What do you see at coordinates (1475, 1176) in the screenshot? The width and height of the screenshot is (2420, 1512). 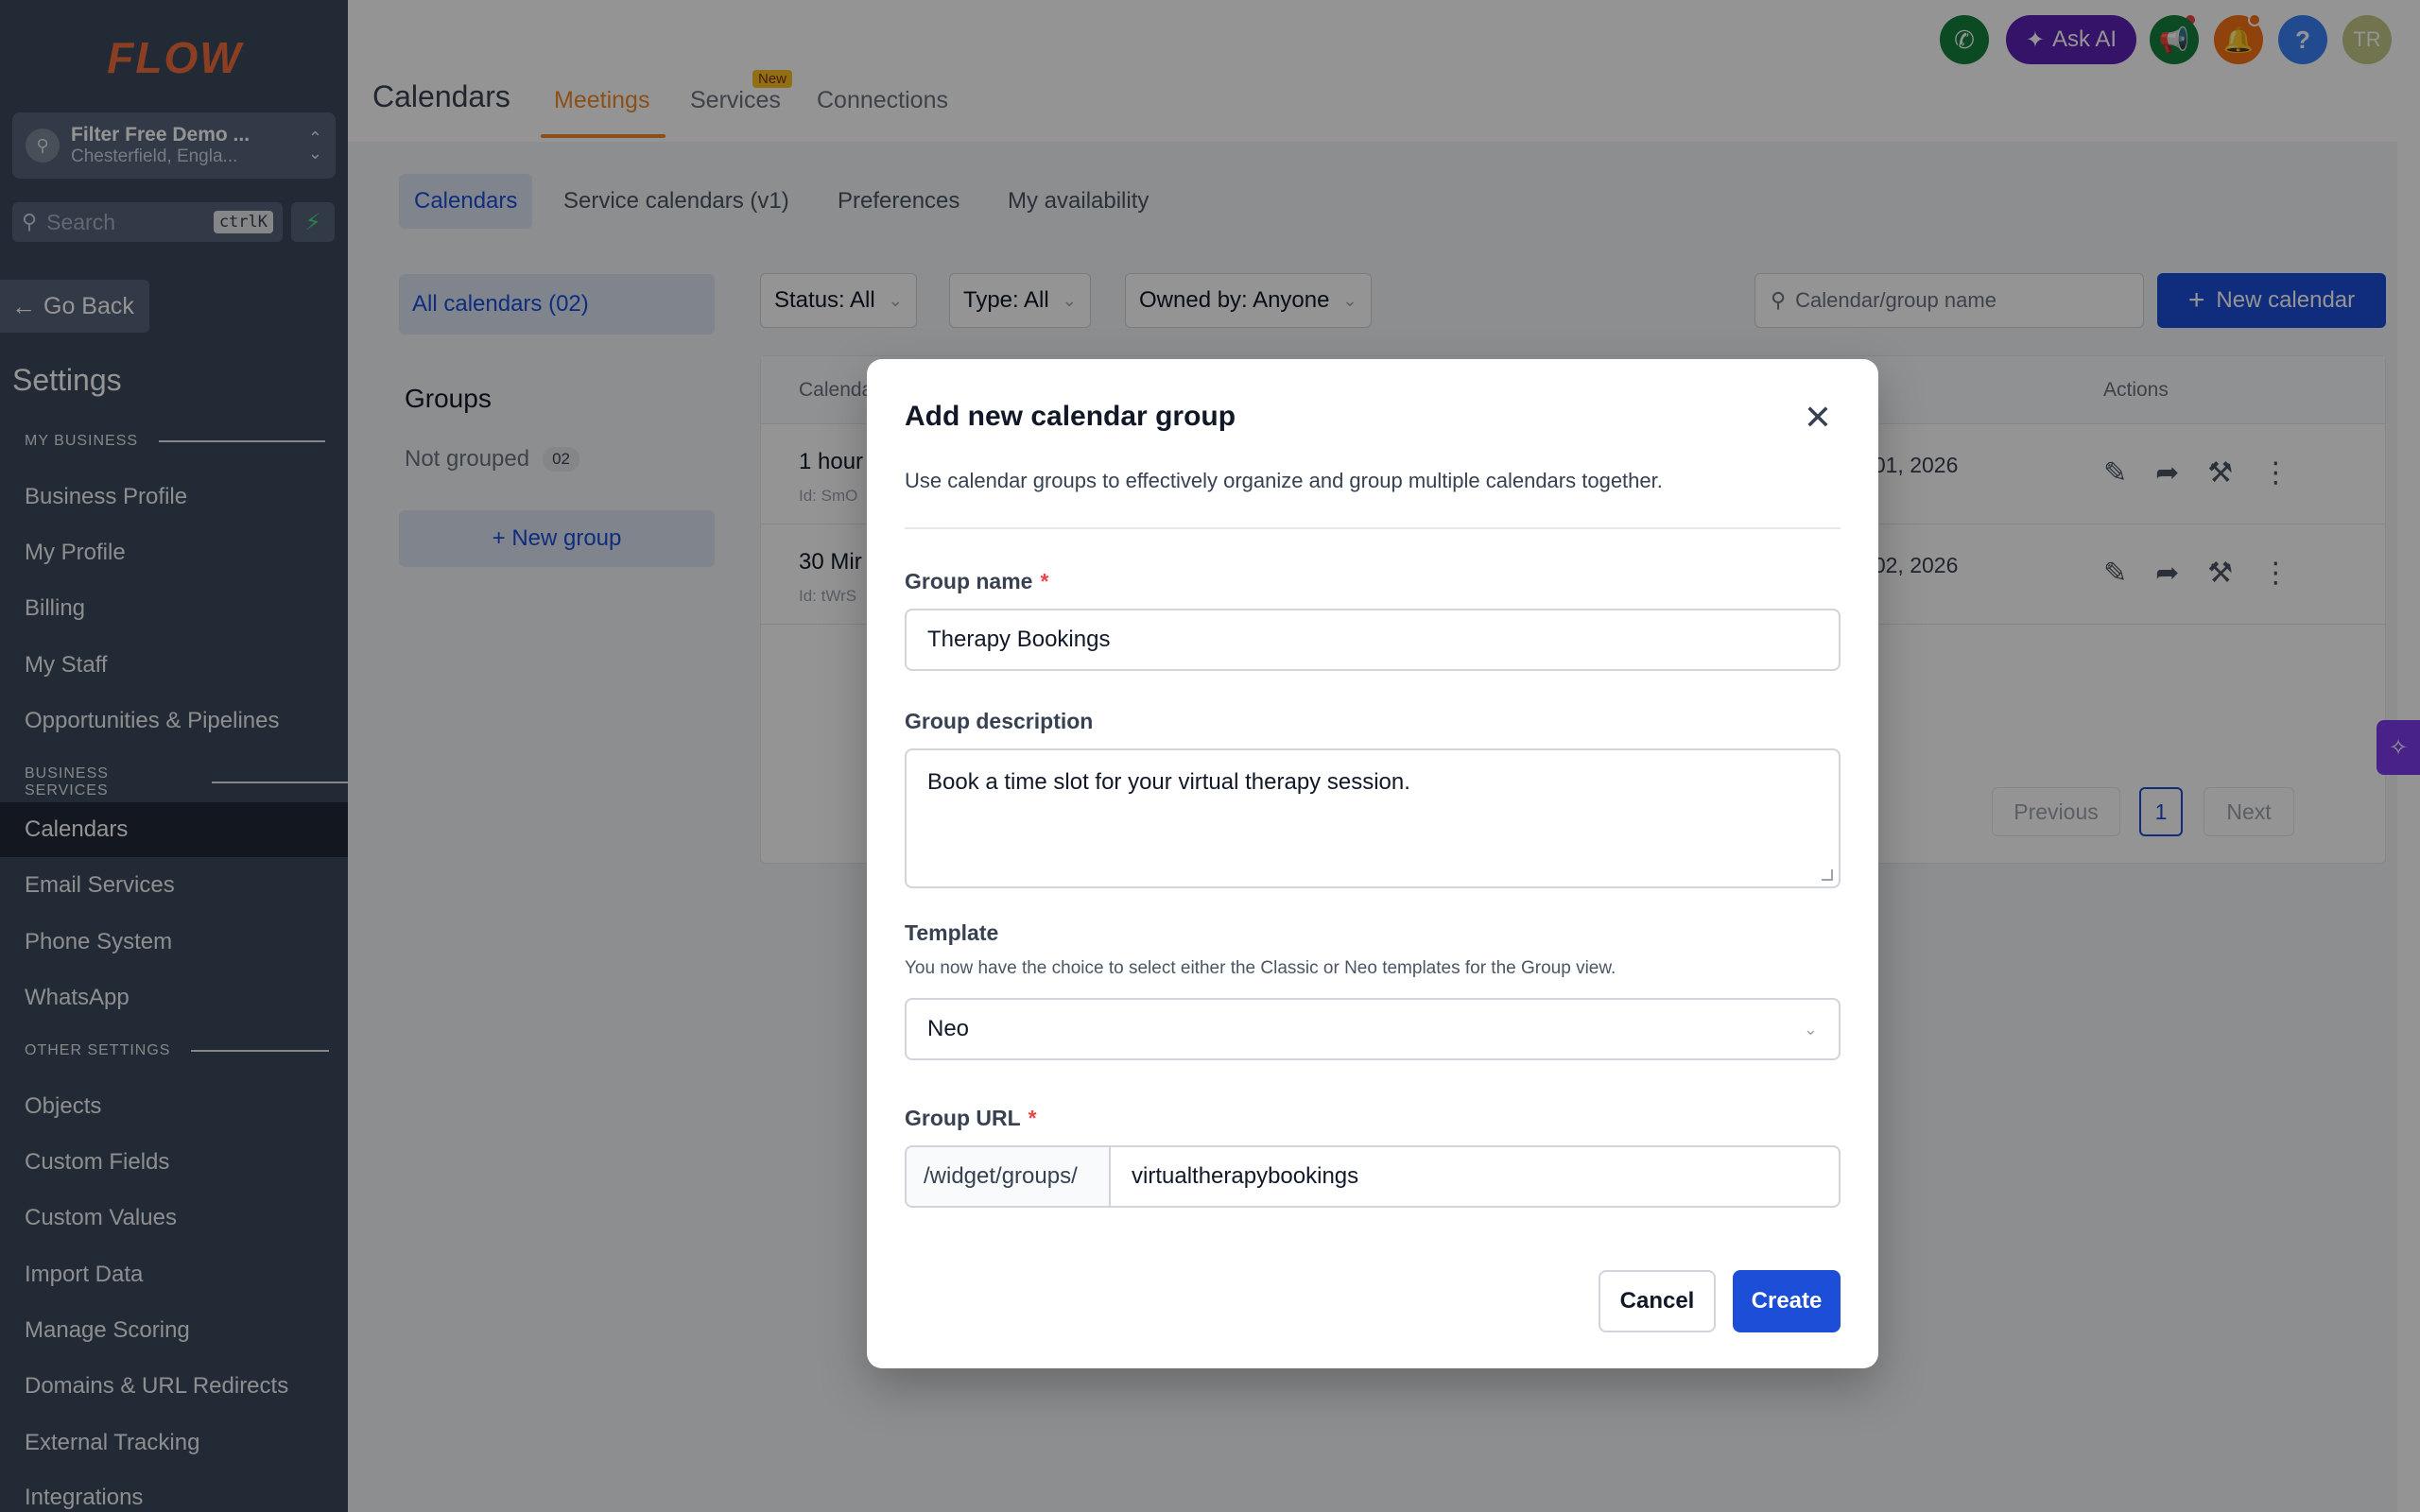 I see `group-url-input: virtualtherapybookings` at bounding box center [1475, 1176].